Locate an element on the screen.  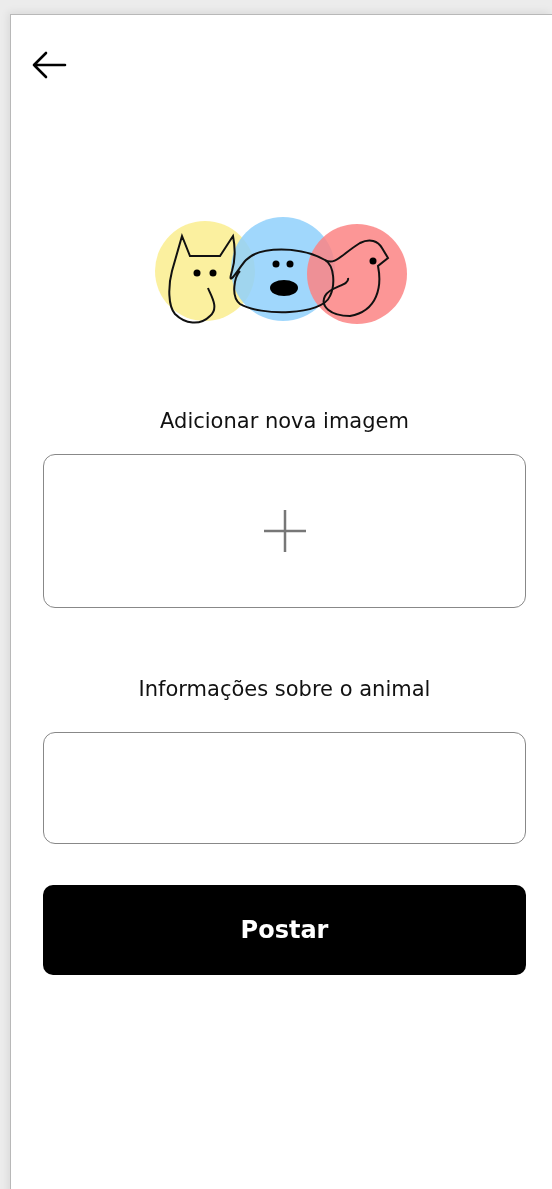
image-upload-label: Adicionar nova imagem is located at coordinates (284, 421).